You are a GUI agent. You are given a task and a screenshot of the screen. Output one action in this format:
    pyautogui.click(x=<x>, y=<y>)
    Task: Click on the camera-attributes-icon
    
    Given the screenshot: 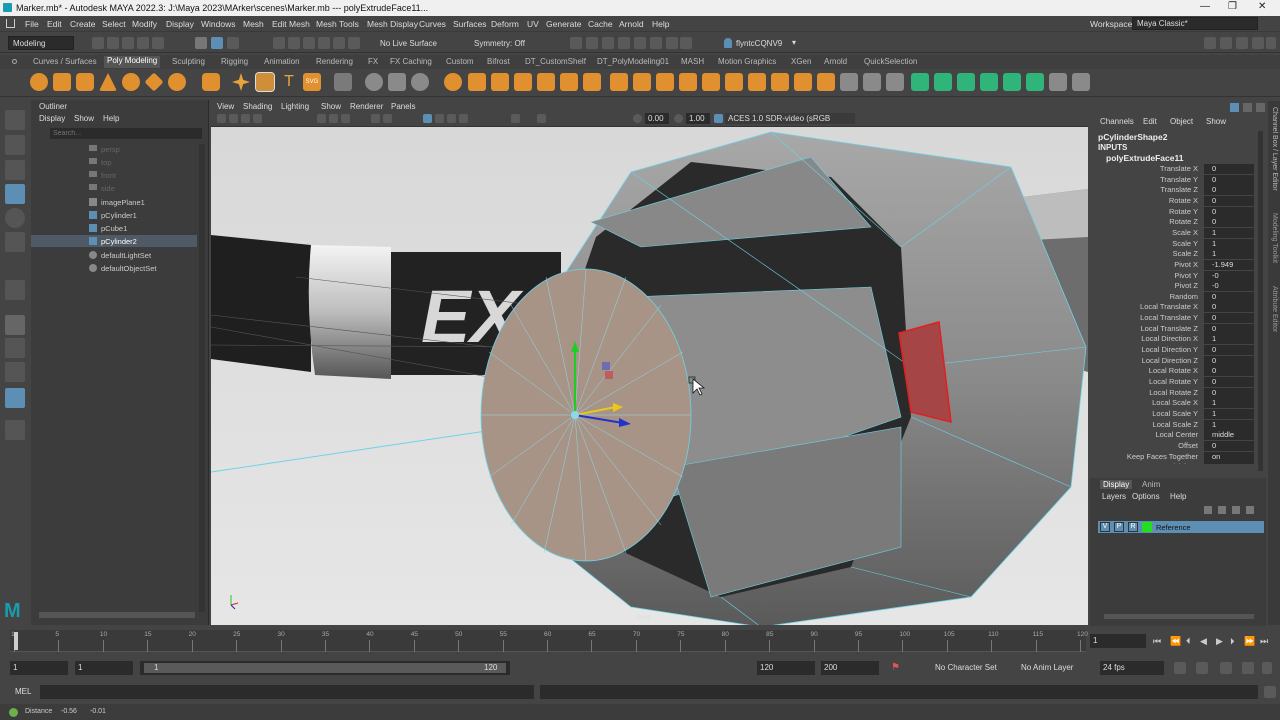 What is the action you would take?
    pyautogui.click(x=233, y=118)
    